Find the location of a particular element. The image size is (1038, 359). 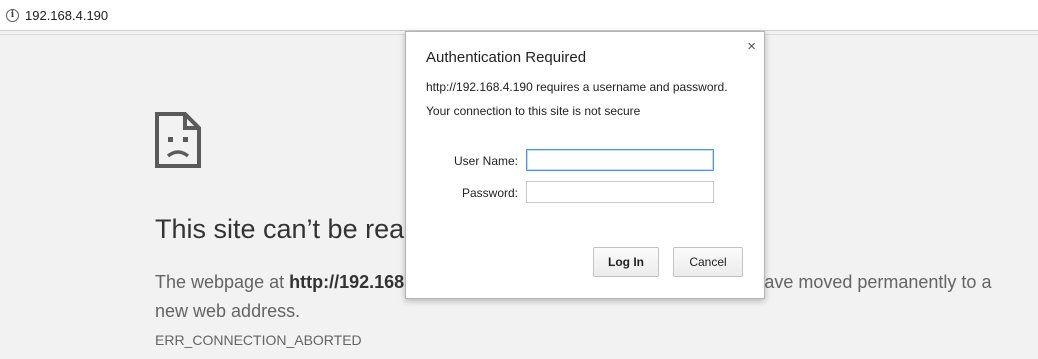

cancel-button: Cancel is located at coordinates (708, 262).